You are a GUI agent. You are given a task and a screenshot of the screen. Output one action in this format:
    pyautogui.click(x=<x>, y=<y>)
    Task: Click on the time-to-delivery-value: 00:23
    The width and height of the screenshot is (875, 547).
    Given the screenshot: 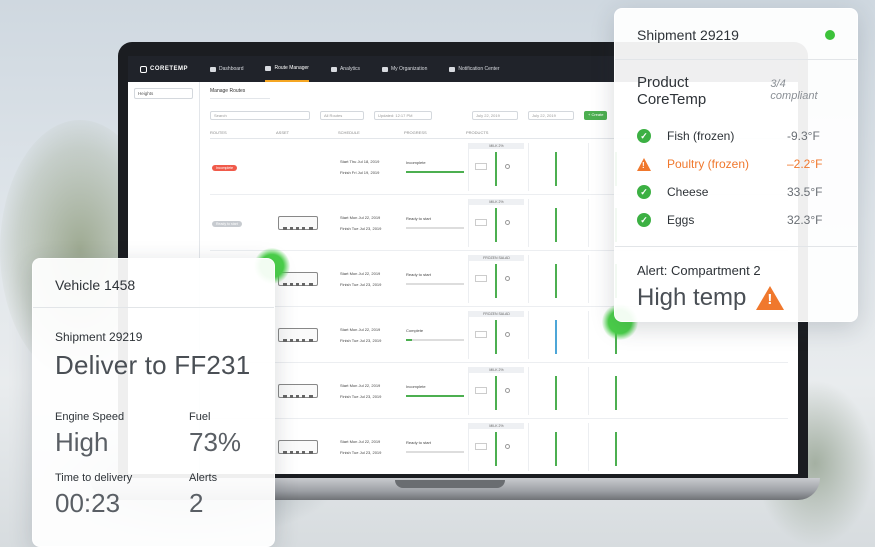 What is the action you would take?
    pyautogui.click(x=88, y=503)
    